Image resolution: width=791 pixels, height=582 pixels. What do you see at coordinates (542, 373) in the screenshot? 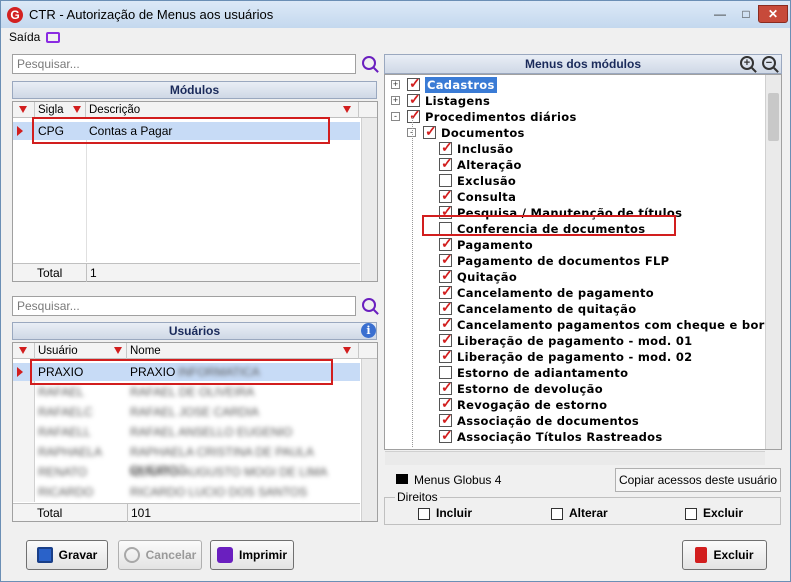
I see `tree-item-label: Estorno de adiantamento` at bounding box center [542, 373].